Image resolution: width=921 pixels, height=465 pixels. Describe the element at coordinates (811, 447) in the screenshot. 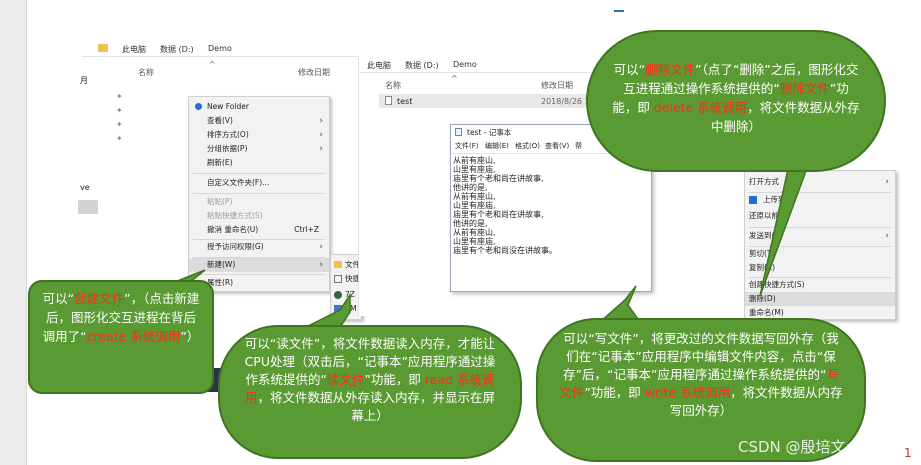

I see `watermark-text: CSDN @殷培文enen` at that location.